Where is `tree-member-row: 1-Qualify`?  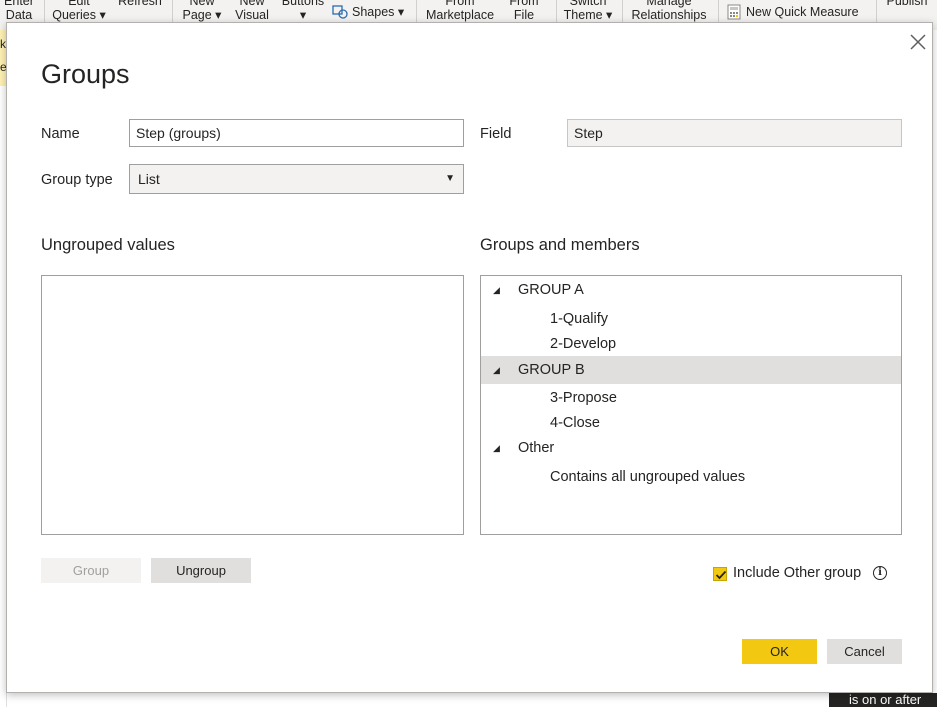
tree-member-row: 1-Qualify is located at coordinates (691, 319).